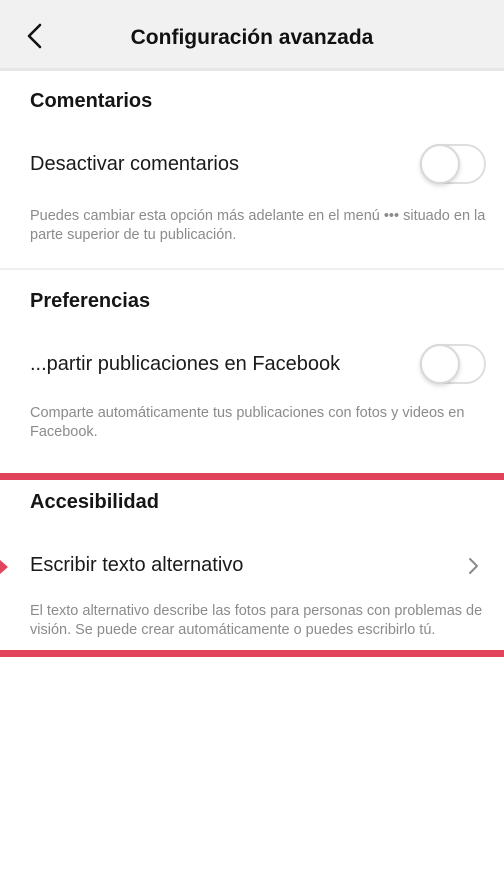 The image size is (504, 892). I want to click on chevron-right-icon, so click(473, 566).